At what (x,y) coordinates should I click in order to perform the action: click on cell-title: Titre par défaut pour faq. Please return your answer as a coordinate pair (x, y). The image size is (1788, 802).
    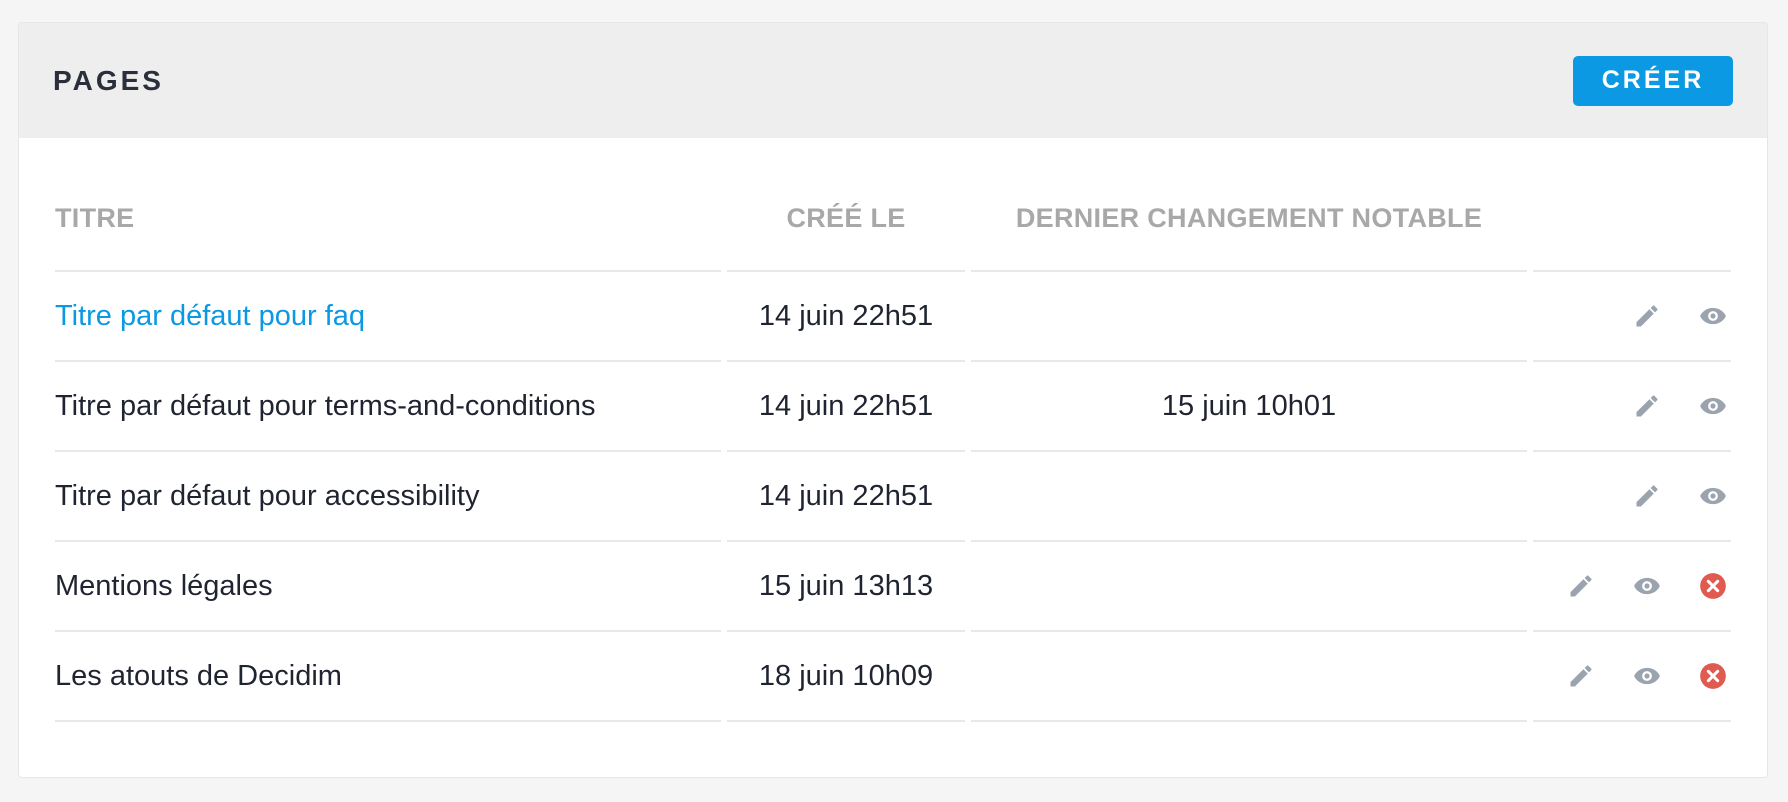
    Looking at the image, I should click on (388, 317).